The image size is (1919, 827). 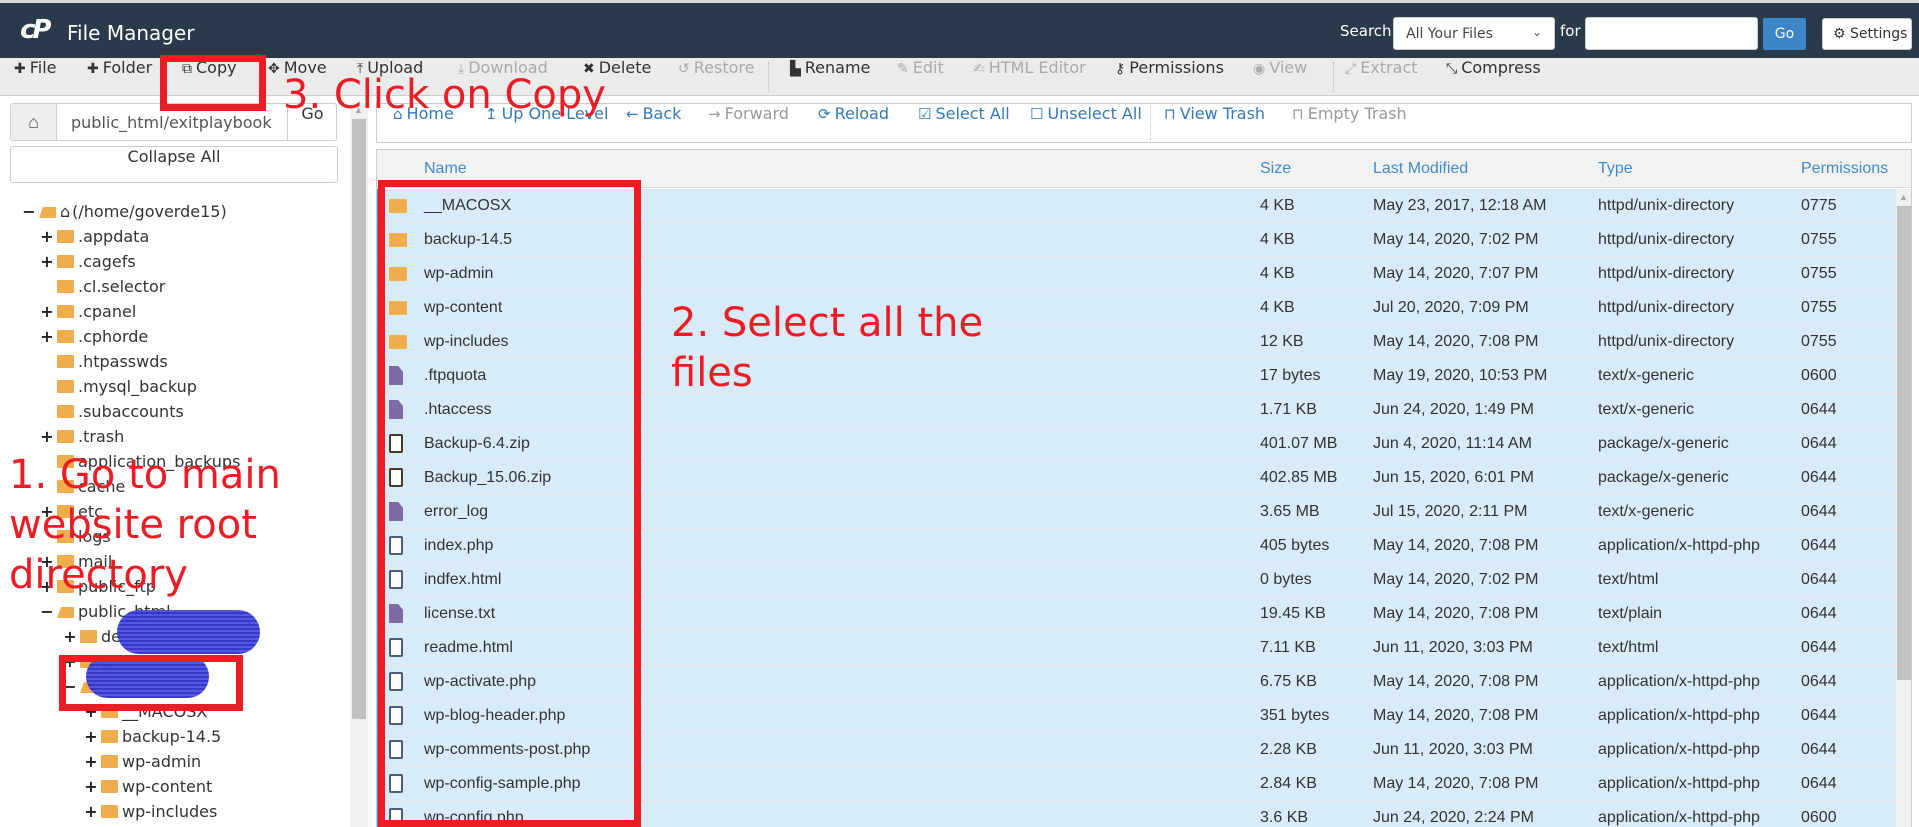 I want to click on sidebar-scrollbar: ▲, so click(x=359, y=465).